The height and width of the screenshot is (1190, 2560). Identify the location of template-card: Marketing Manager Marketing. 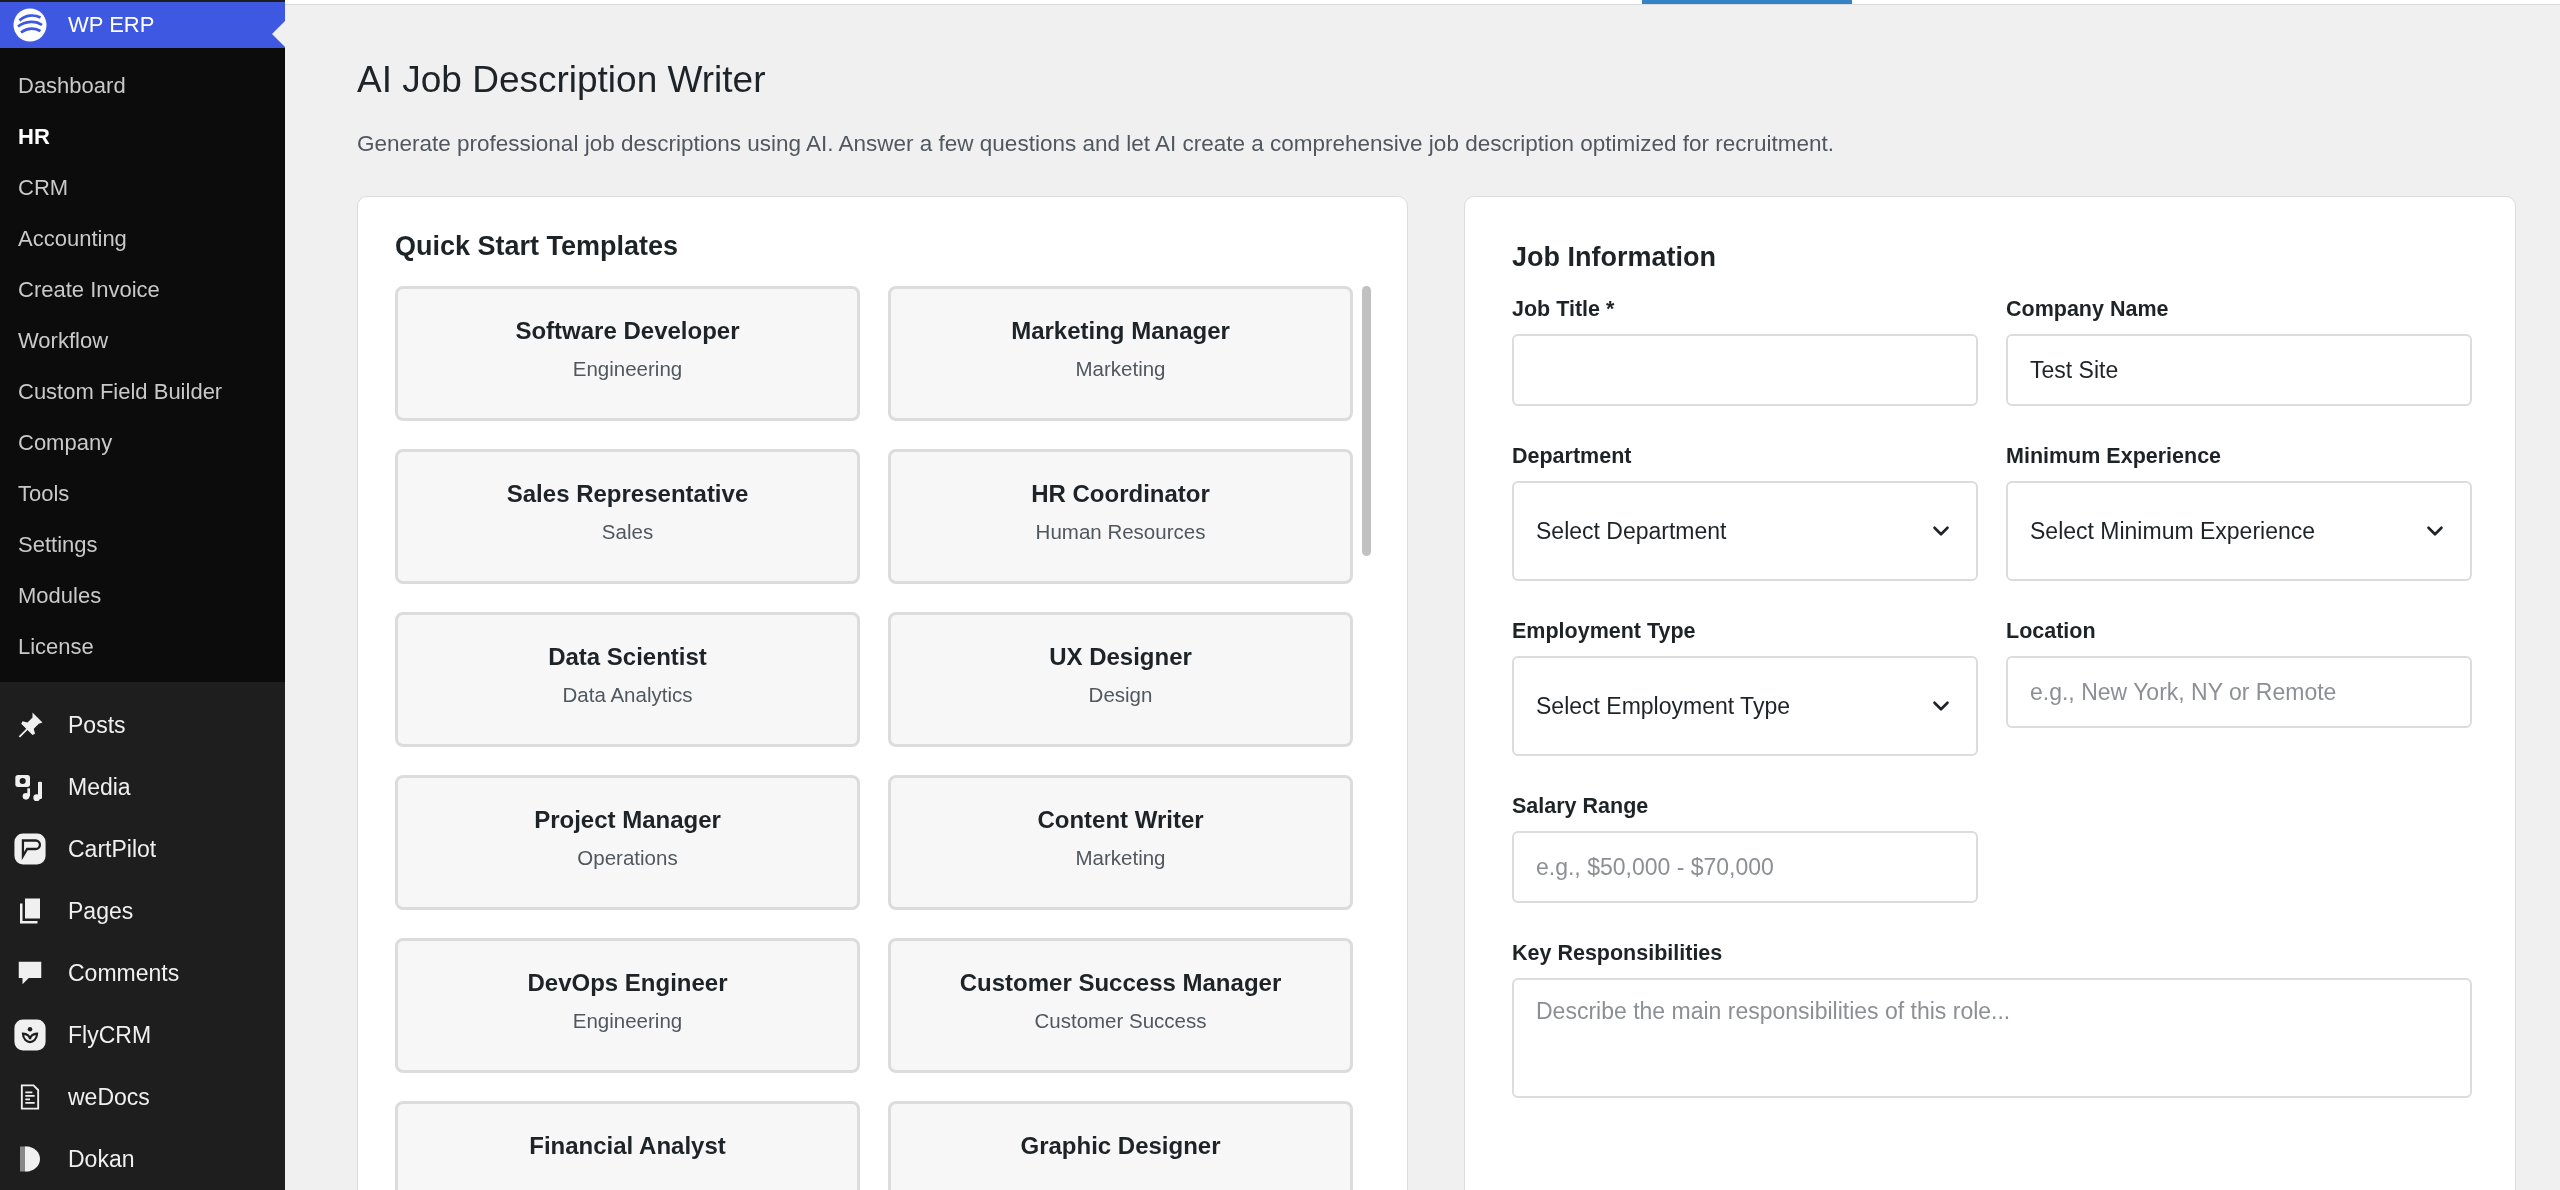
(1120, 353).